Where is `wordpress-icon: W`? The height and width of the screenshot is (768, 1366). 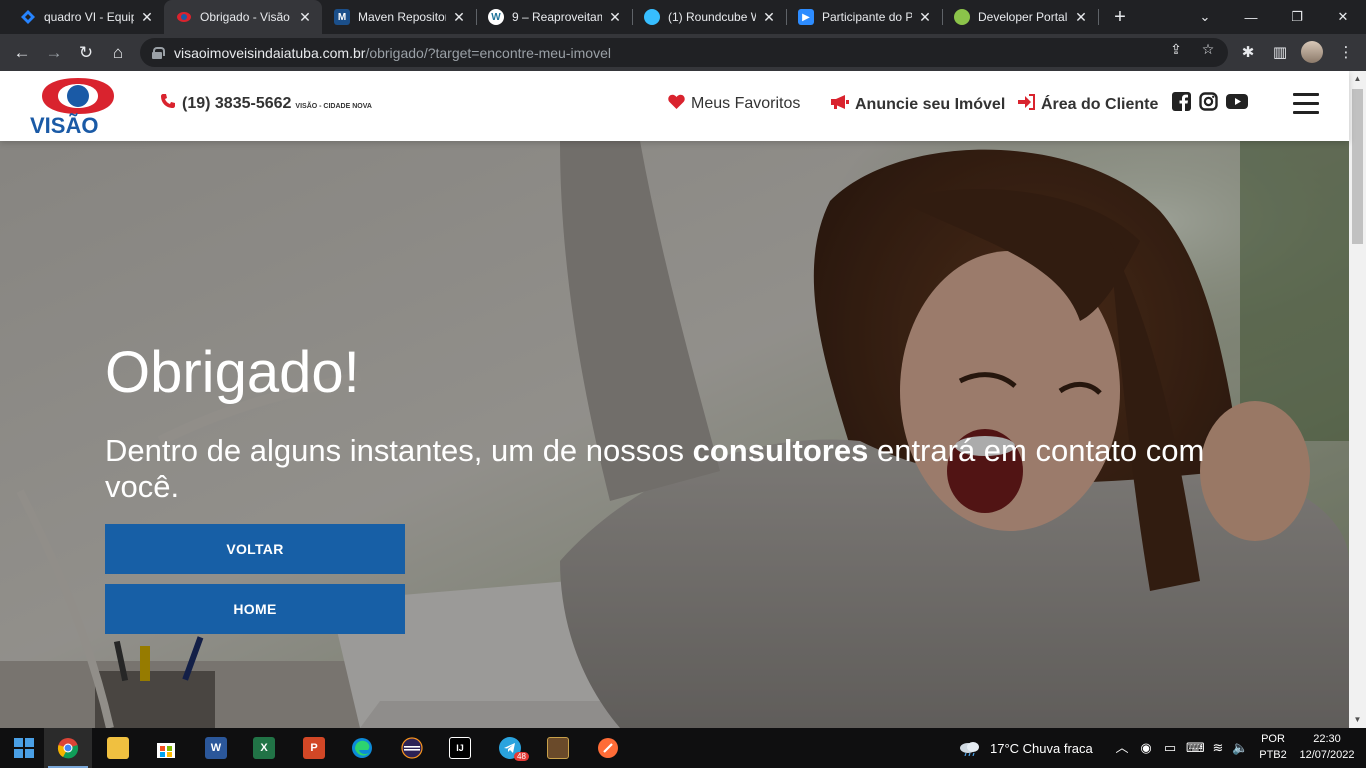
wordpress-icon: W is located at coordinates (496, 17).